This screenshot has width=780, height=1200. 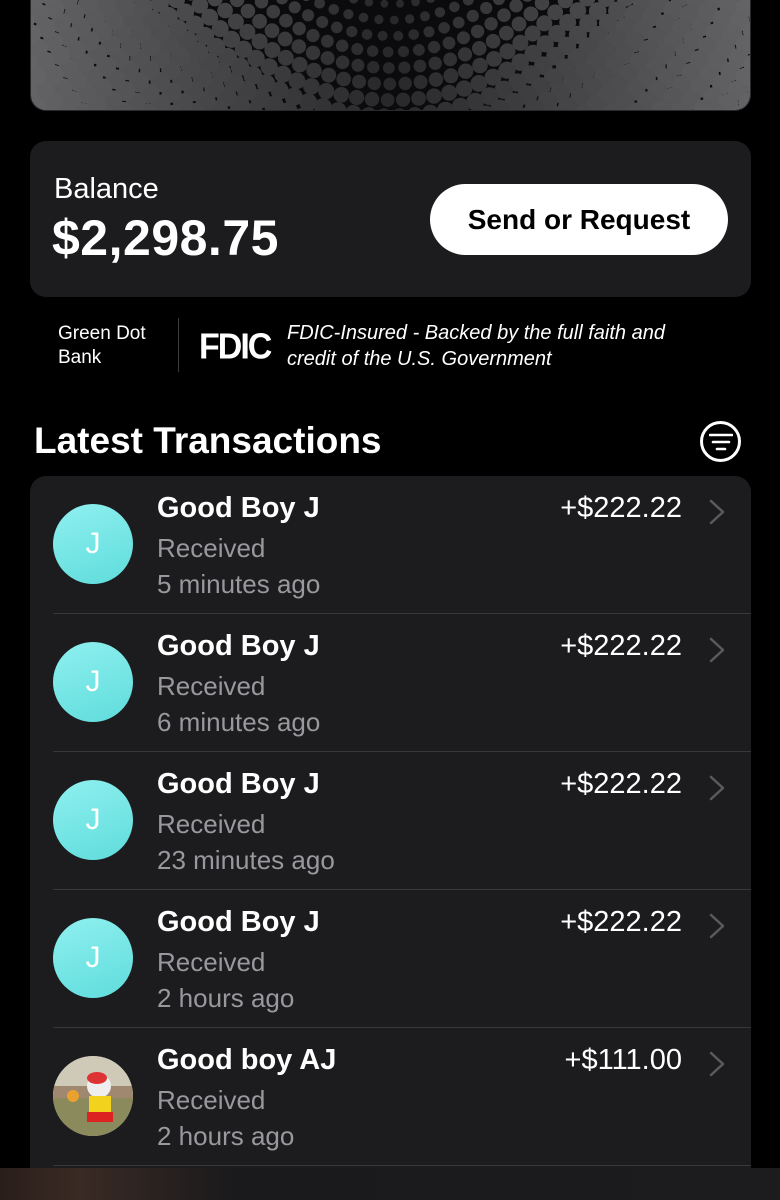 I want to click on transaction-time: 23 minutes ago, so click(x=246, y=860).